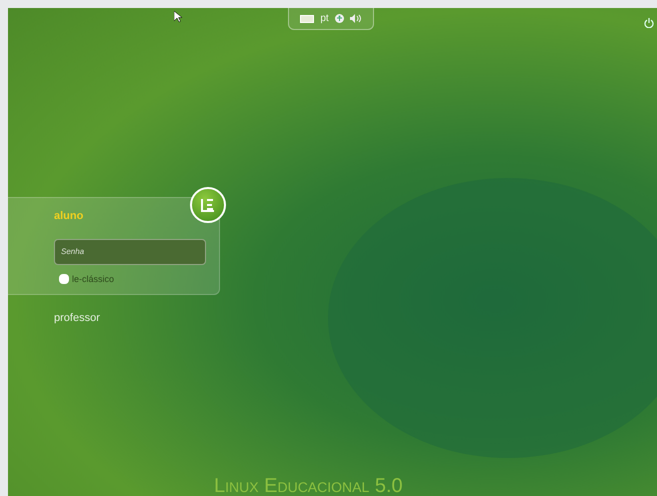  Describe the element at coordinates (308, 485) in the screenshot. I see `footer-title: Linux Educacional 5.0` at that location.